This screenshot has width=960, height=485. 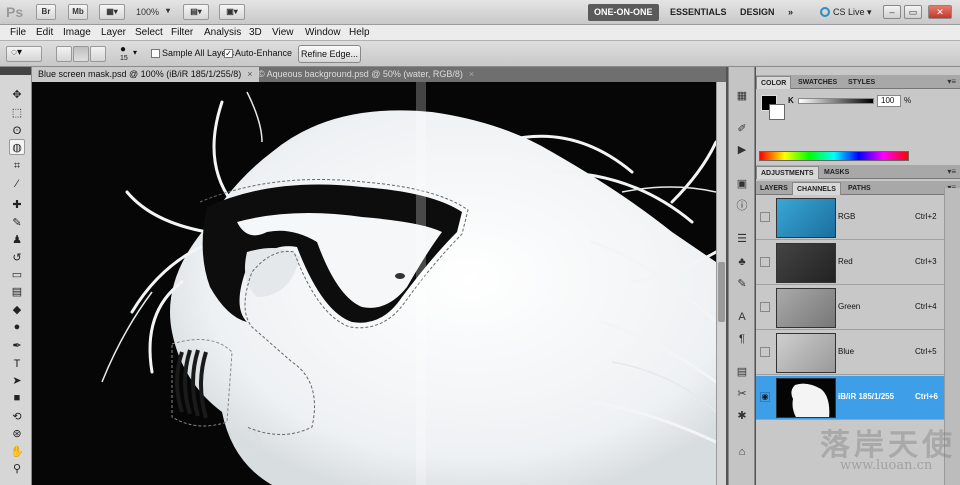 What do you see at coordinates (228, 53) in the screenshot?
I see `auto-enhance-checkbox: ✓` at bounding box center [228, 53].